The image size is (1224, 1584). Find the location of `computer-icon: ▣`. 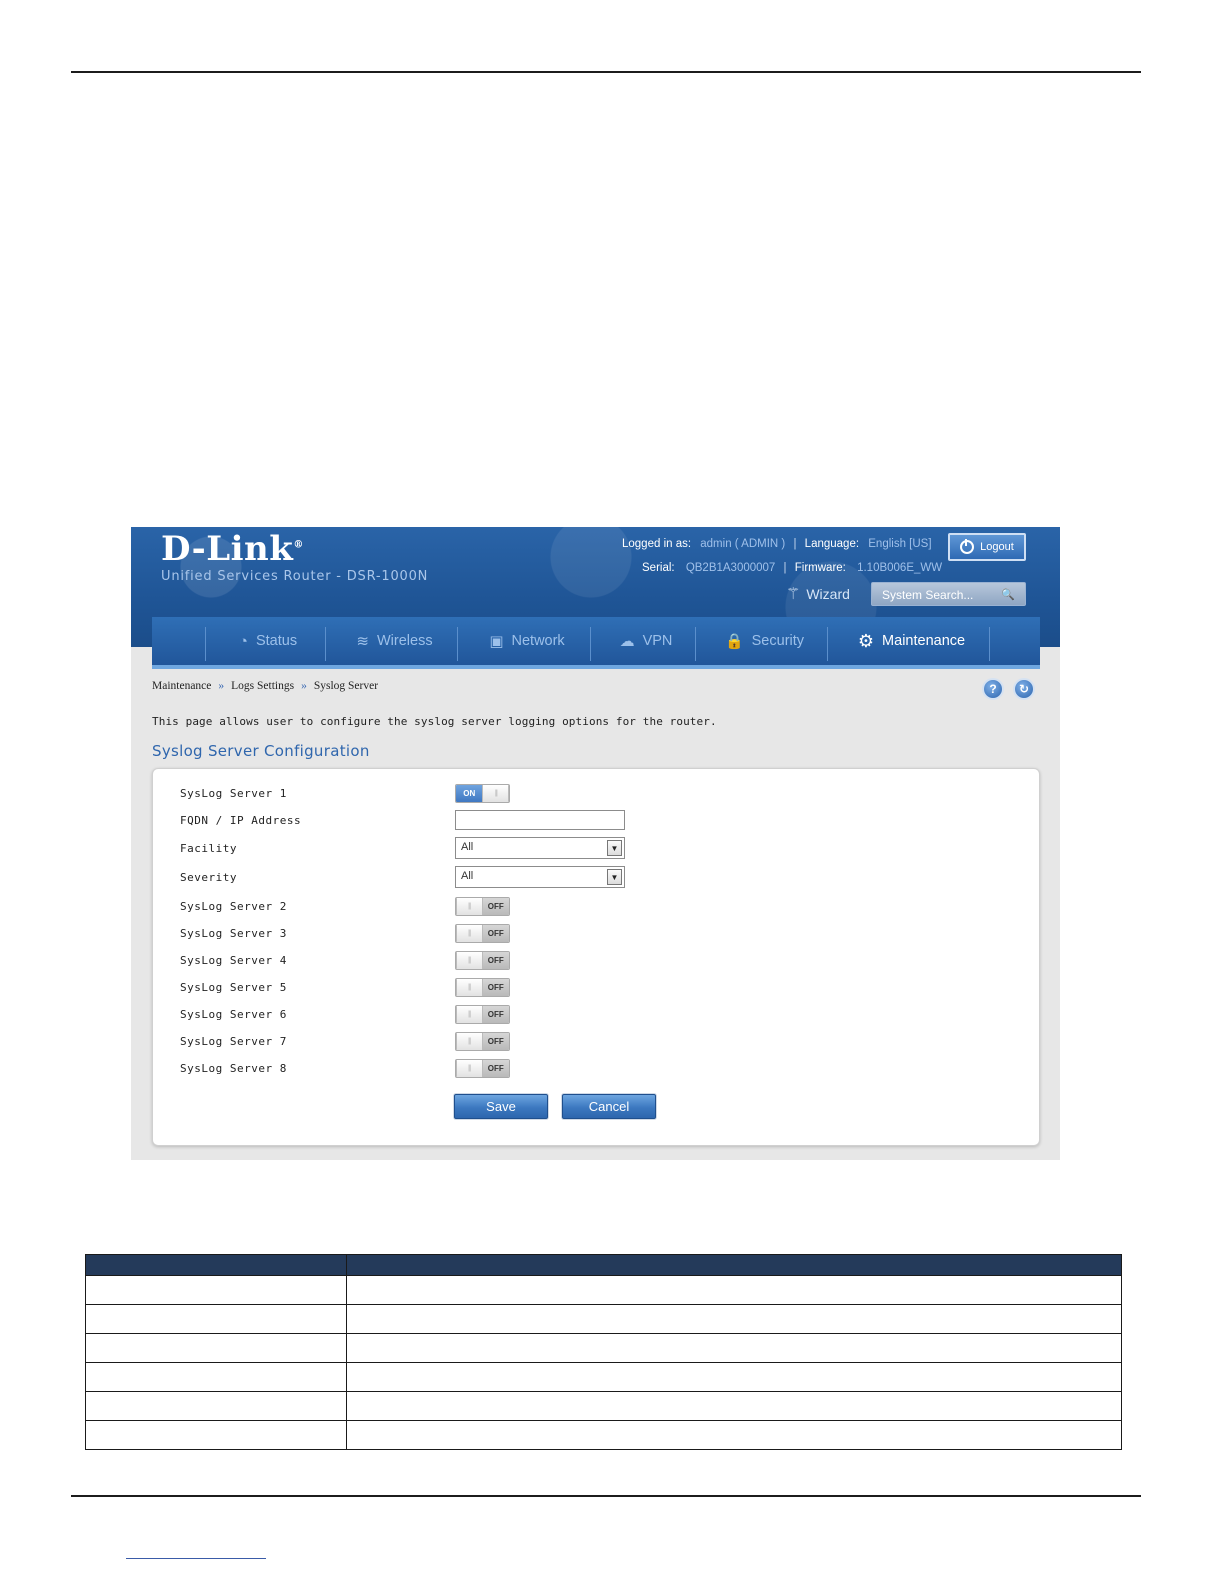

computer-icon: ▣ is located at coordinates (496, 641).